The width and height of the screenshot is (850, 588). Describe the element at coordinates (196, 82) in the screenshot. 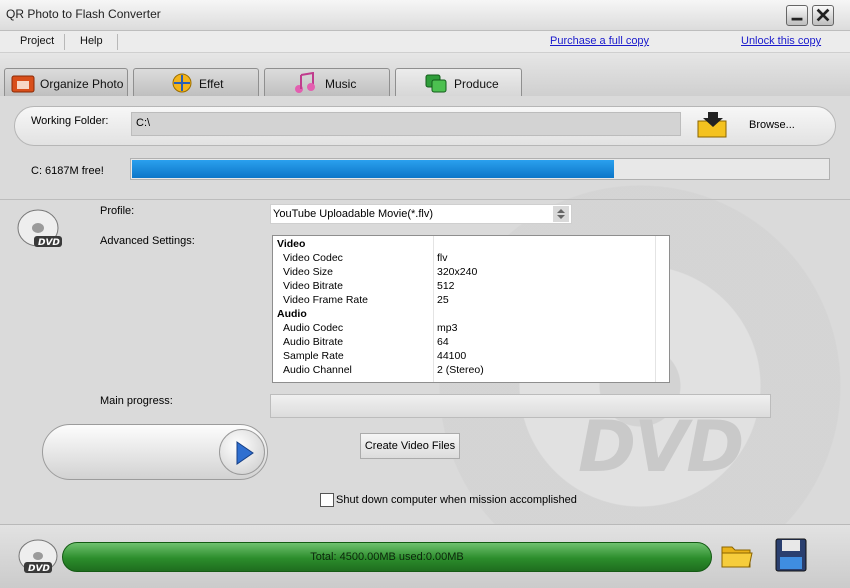

I see `tab-effet: Effet` at that location.